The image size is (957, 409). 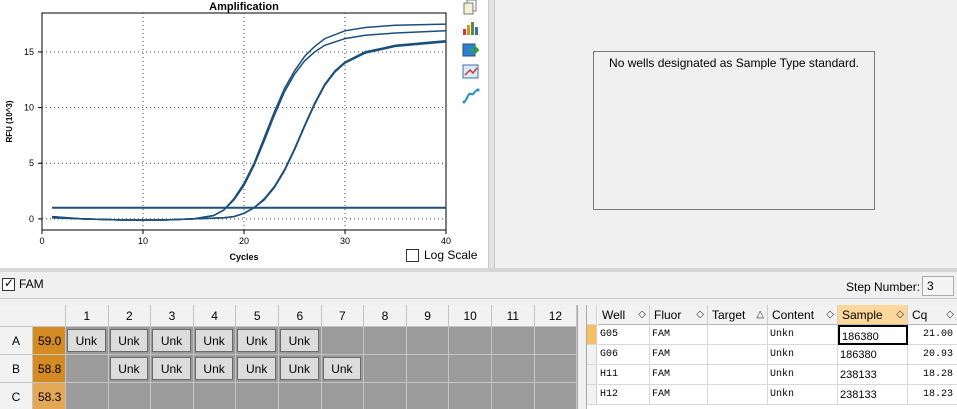 I want to click on plate-row-header: C, so click(x=16, y=396).